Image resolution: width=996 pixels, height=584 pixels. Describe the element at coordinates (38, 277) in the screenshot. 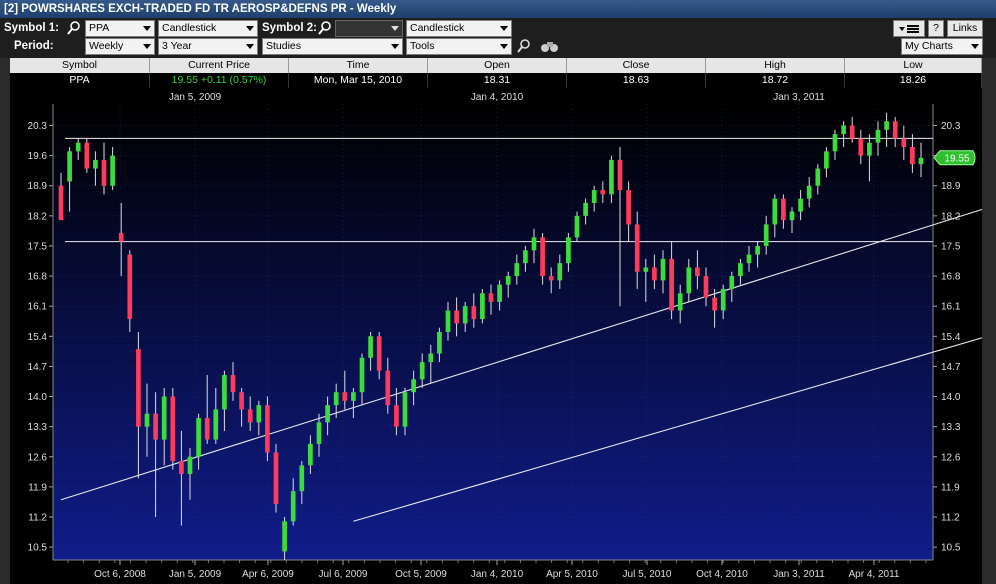

I see `y-tick-label-left: 16.8` at that location.